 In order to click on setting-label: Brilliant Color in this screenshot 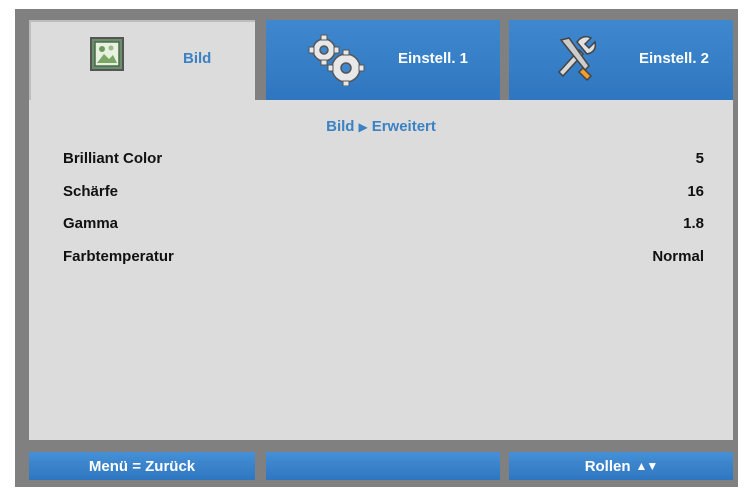, I will do `click(113, 158)`.